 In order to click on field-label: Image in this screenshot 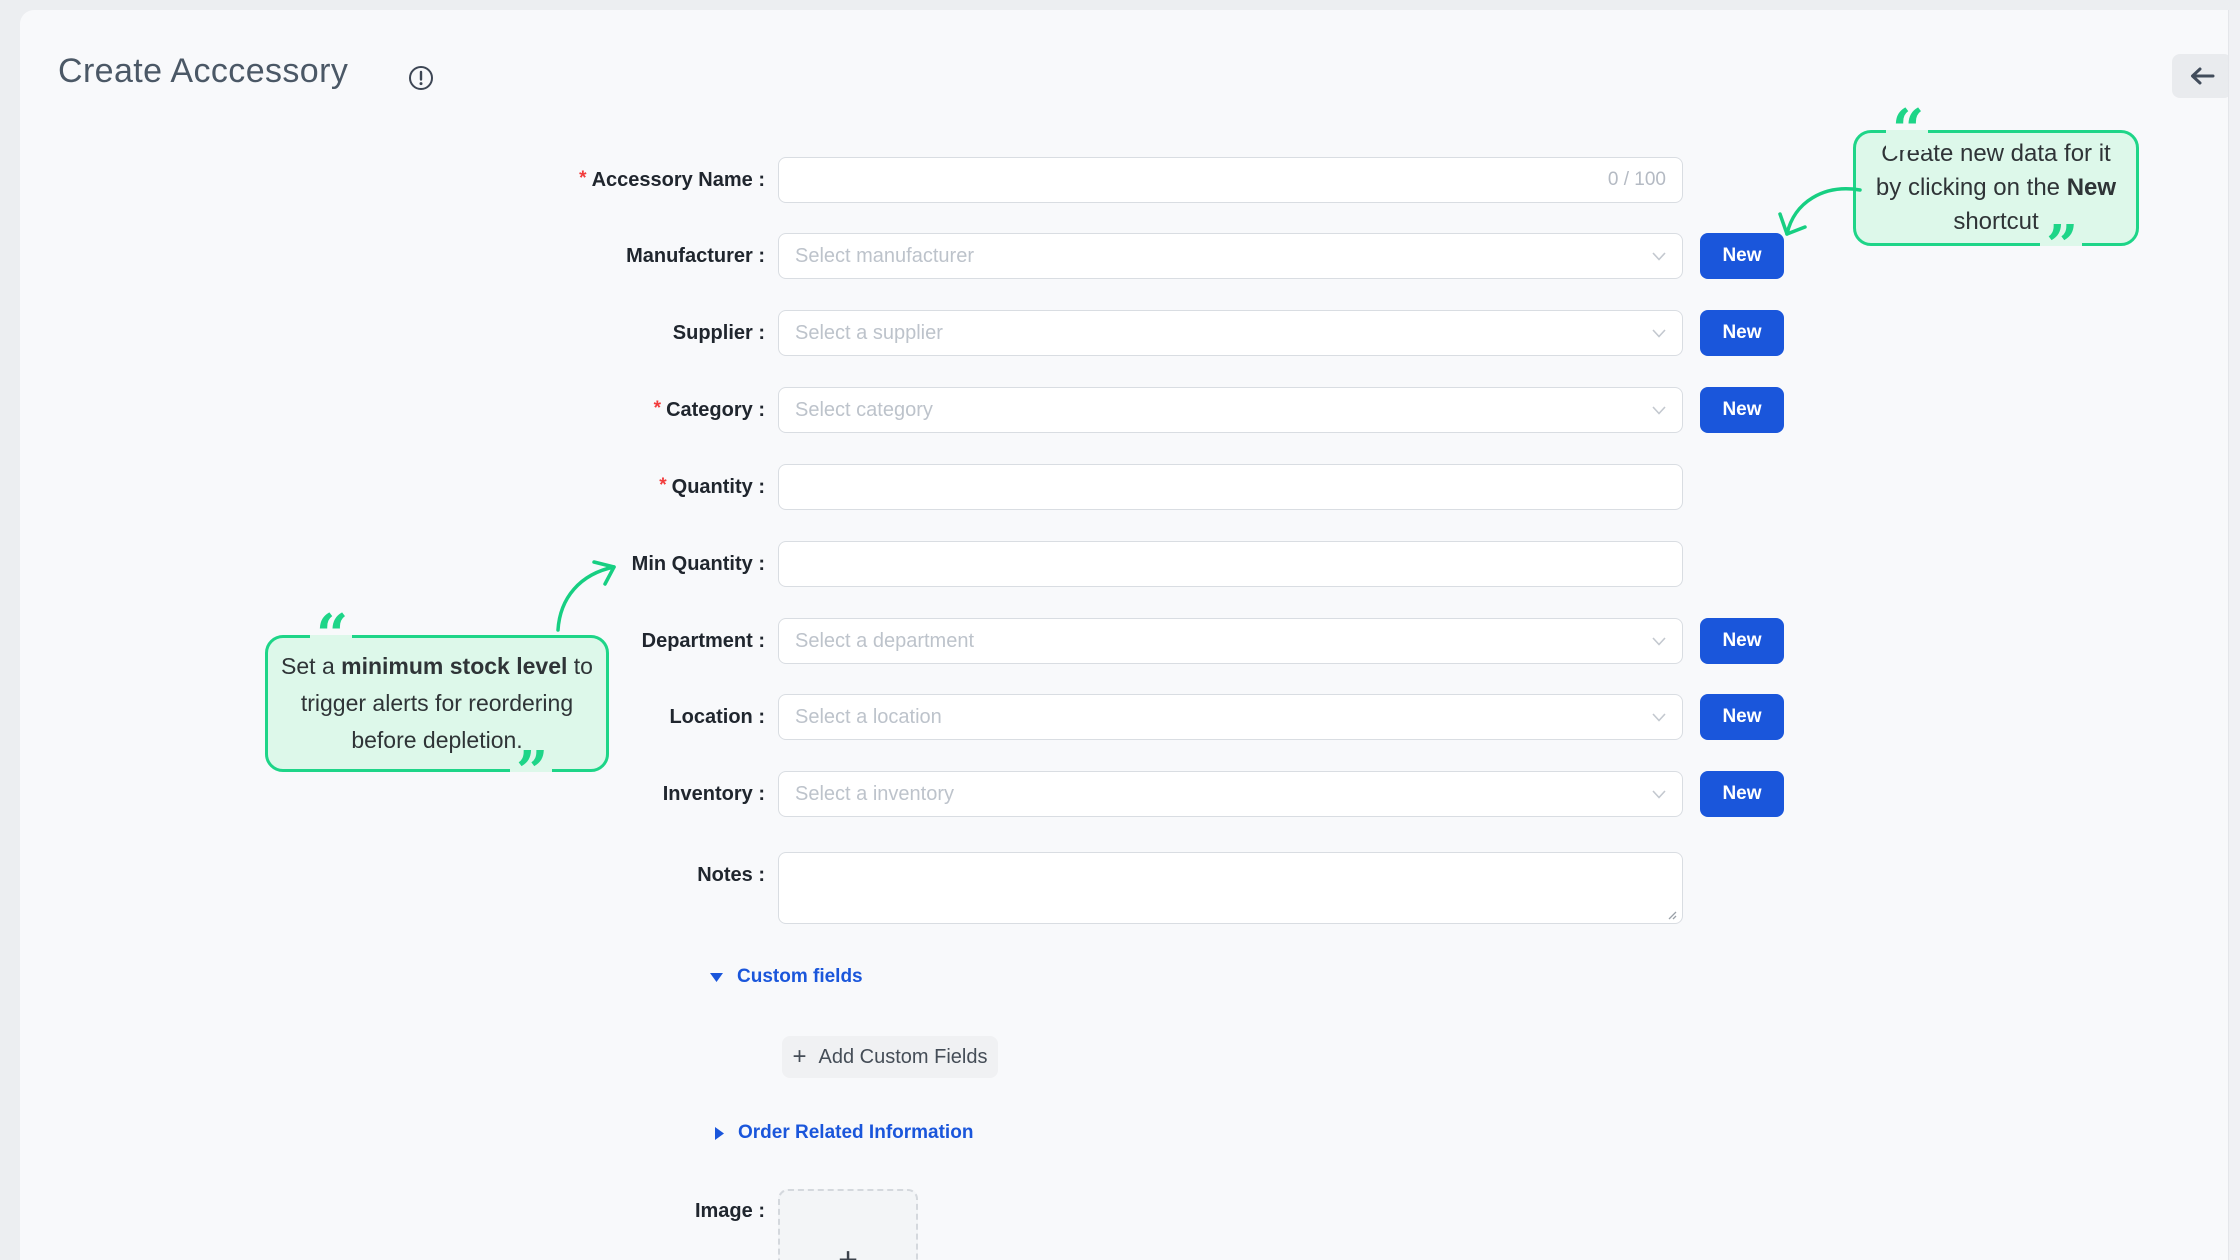, I will do `click(723, 1211)`.